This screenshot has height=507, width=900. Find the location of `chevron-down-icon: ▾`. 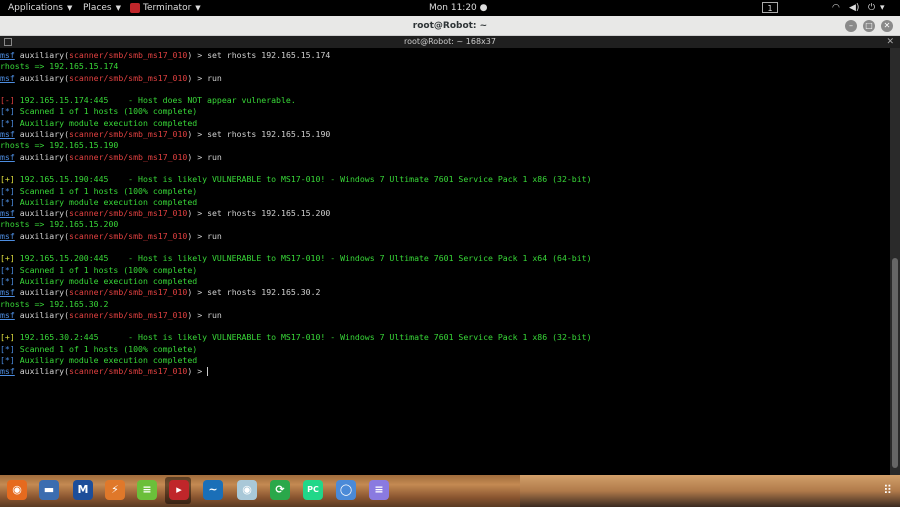

chevron-down-icon: ▾ is located at coordinates (882, 8).